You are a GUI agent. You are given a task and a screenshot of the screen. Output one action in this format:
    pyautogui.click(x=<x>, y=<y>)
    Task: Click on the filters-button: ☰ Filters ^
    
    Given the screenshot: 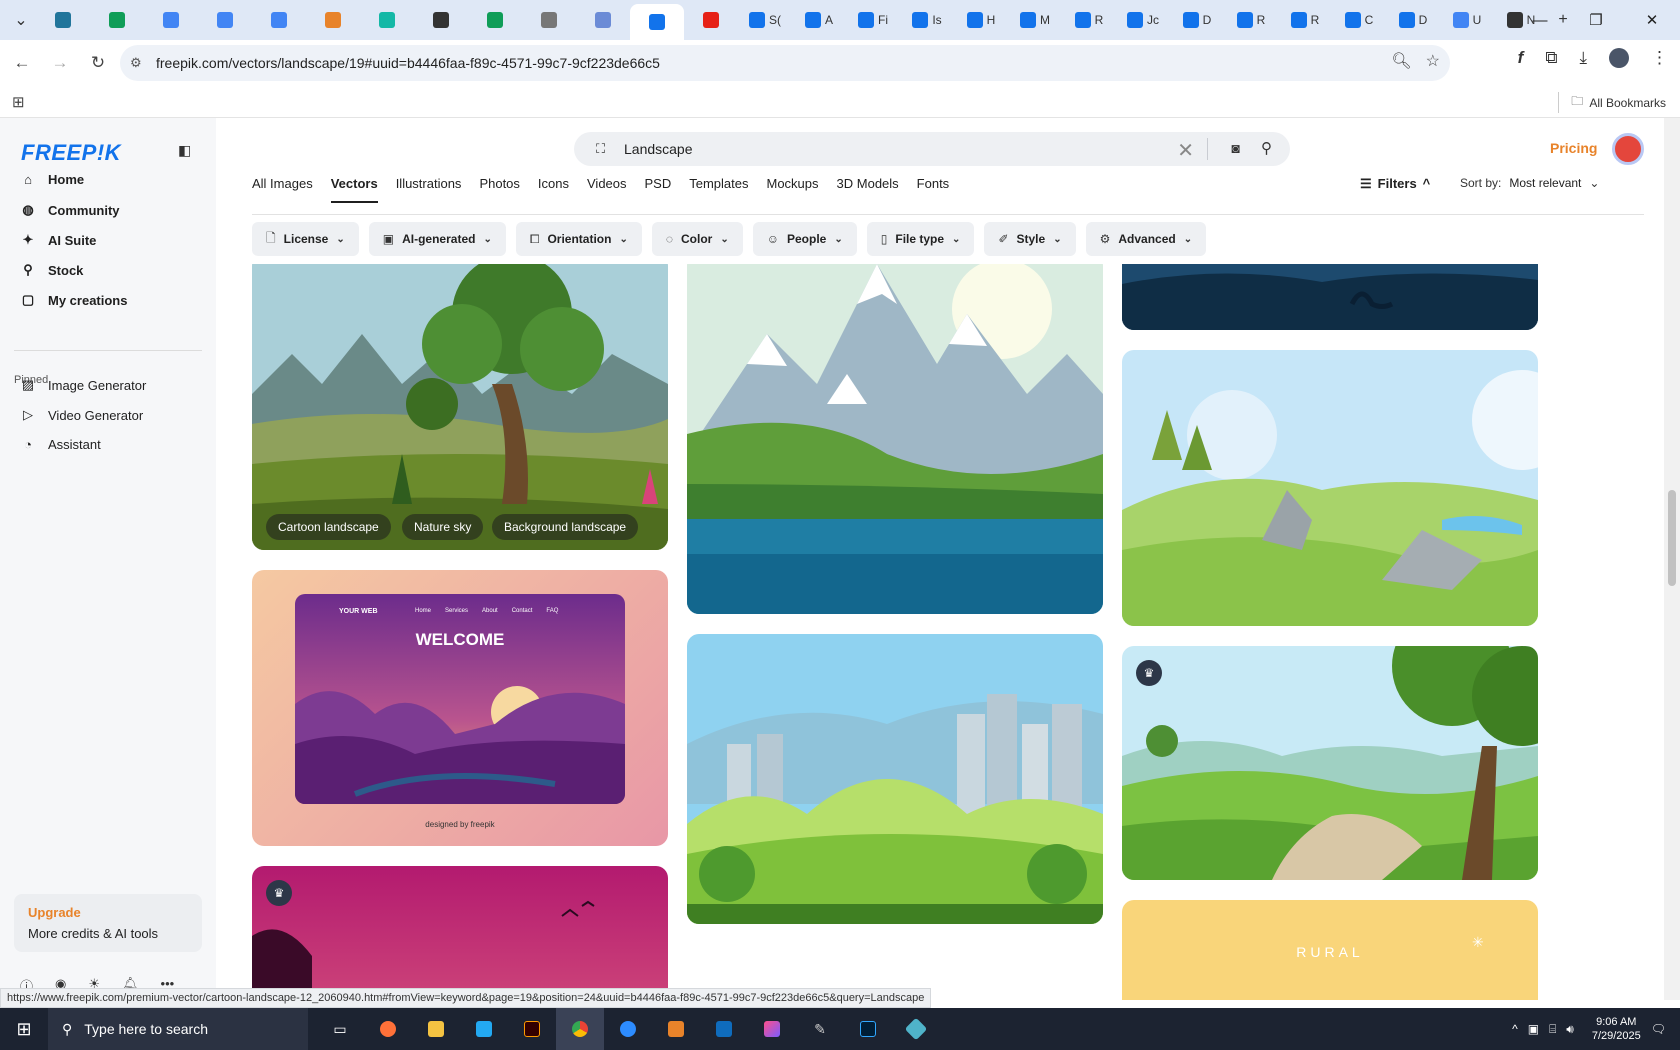 What is the action you would take?
    pyautogui.click(x=1395, y=184)
    